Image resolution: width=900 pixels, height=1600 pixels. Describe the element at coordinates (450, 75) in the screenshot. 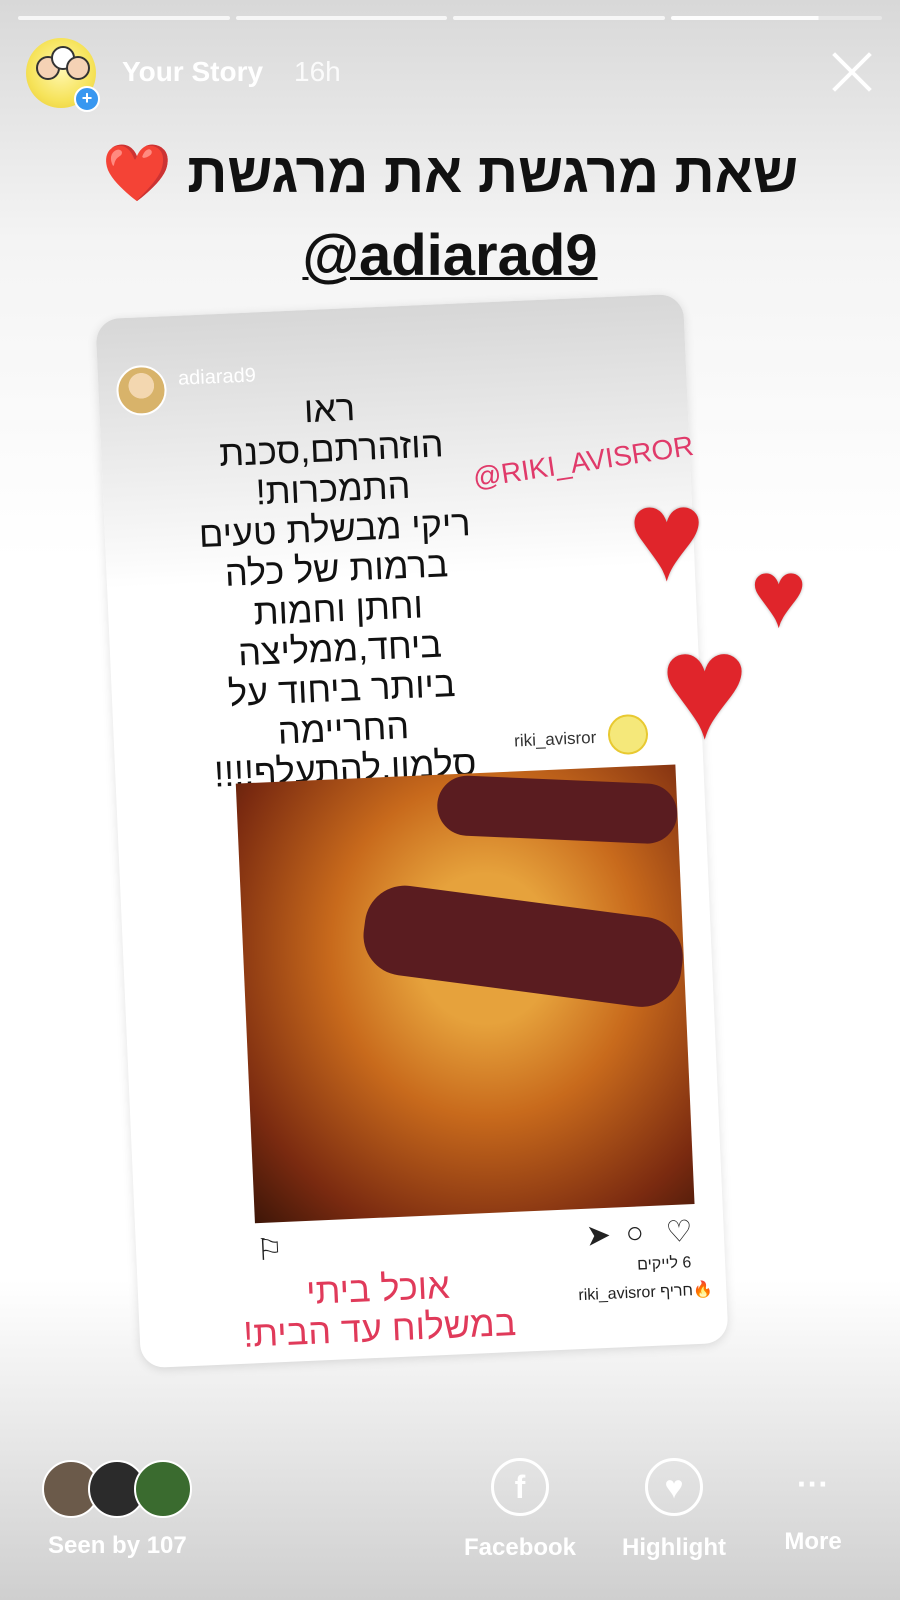

I see `story-header: + Your Story 16h` at that location.